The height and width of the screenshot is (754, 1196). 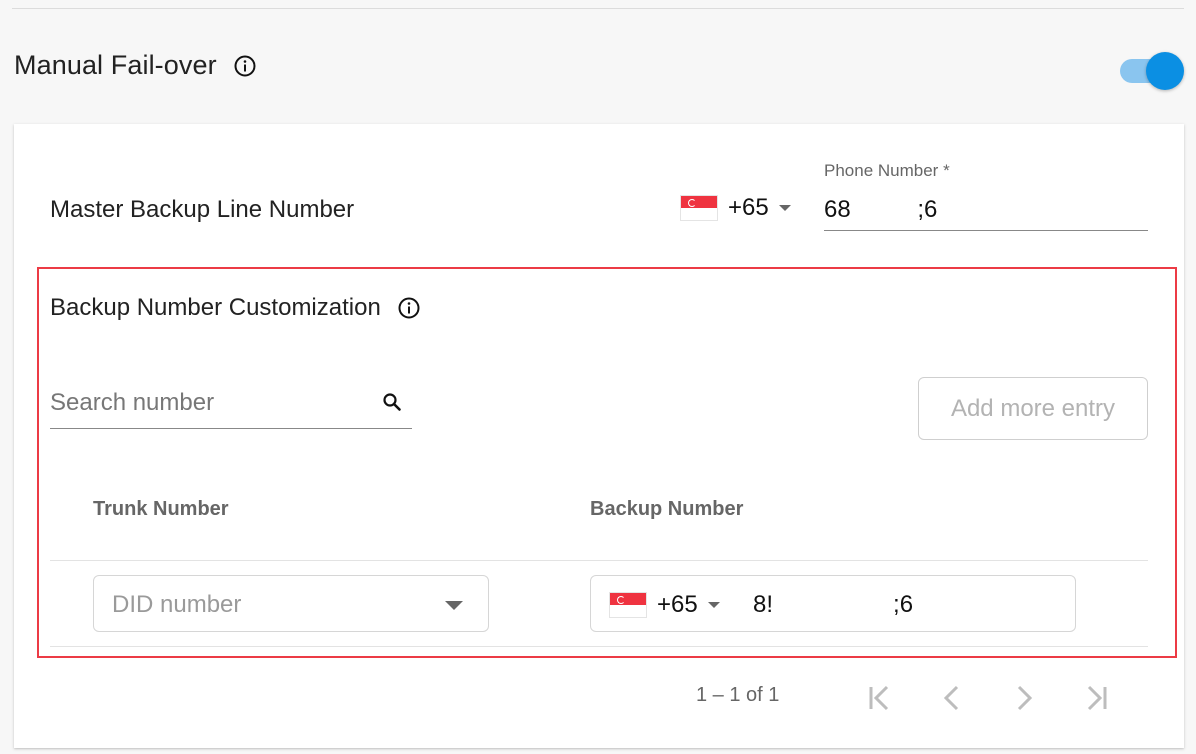 I want to click on table-row-divider, so click(x=599, y=646).